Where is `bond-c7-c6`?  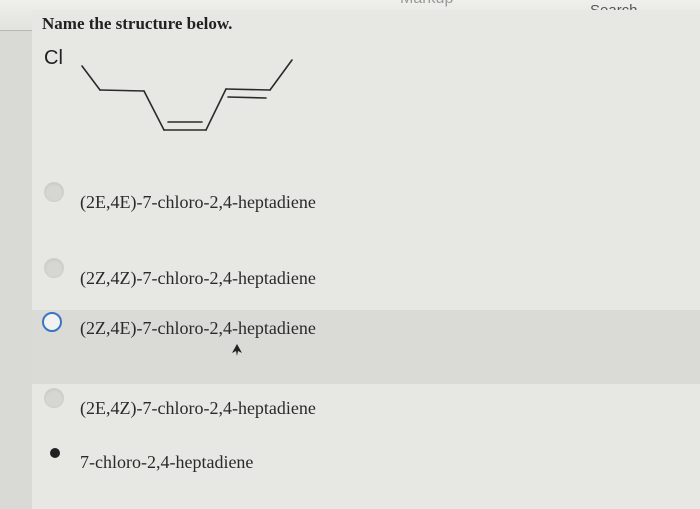
bond-c7-c6 is located at coordinates (122, 90).